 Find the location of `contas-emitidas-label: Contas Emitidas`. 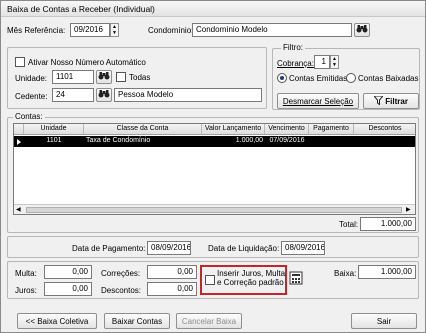

contas-emitidas-label: Contas Emitidas is located at coordinates (318, 78).